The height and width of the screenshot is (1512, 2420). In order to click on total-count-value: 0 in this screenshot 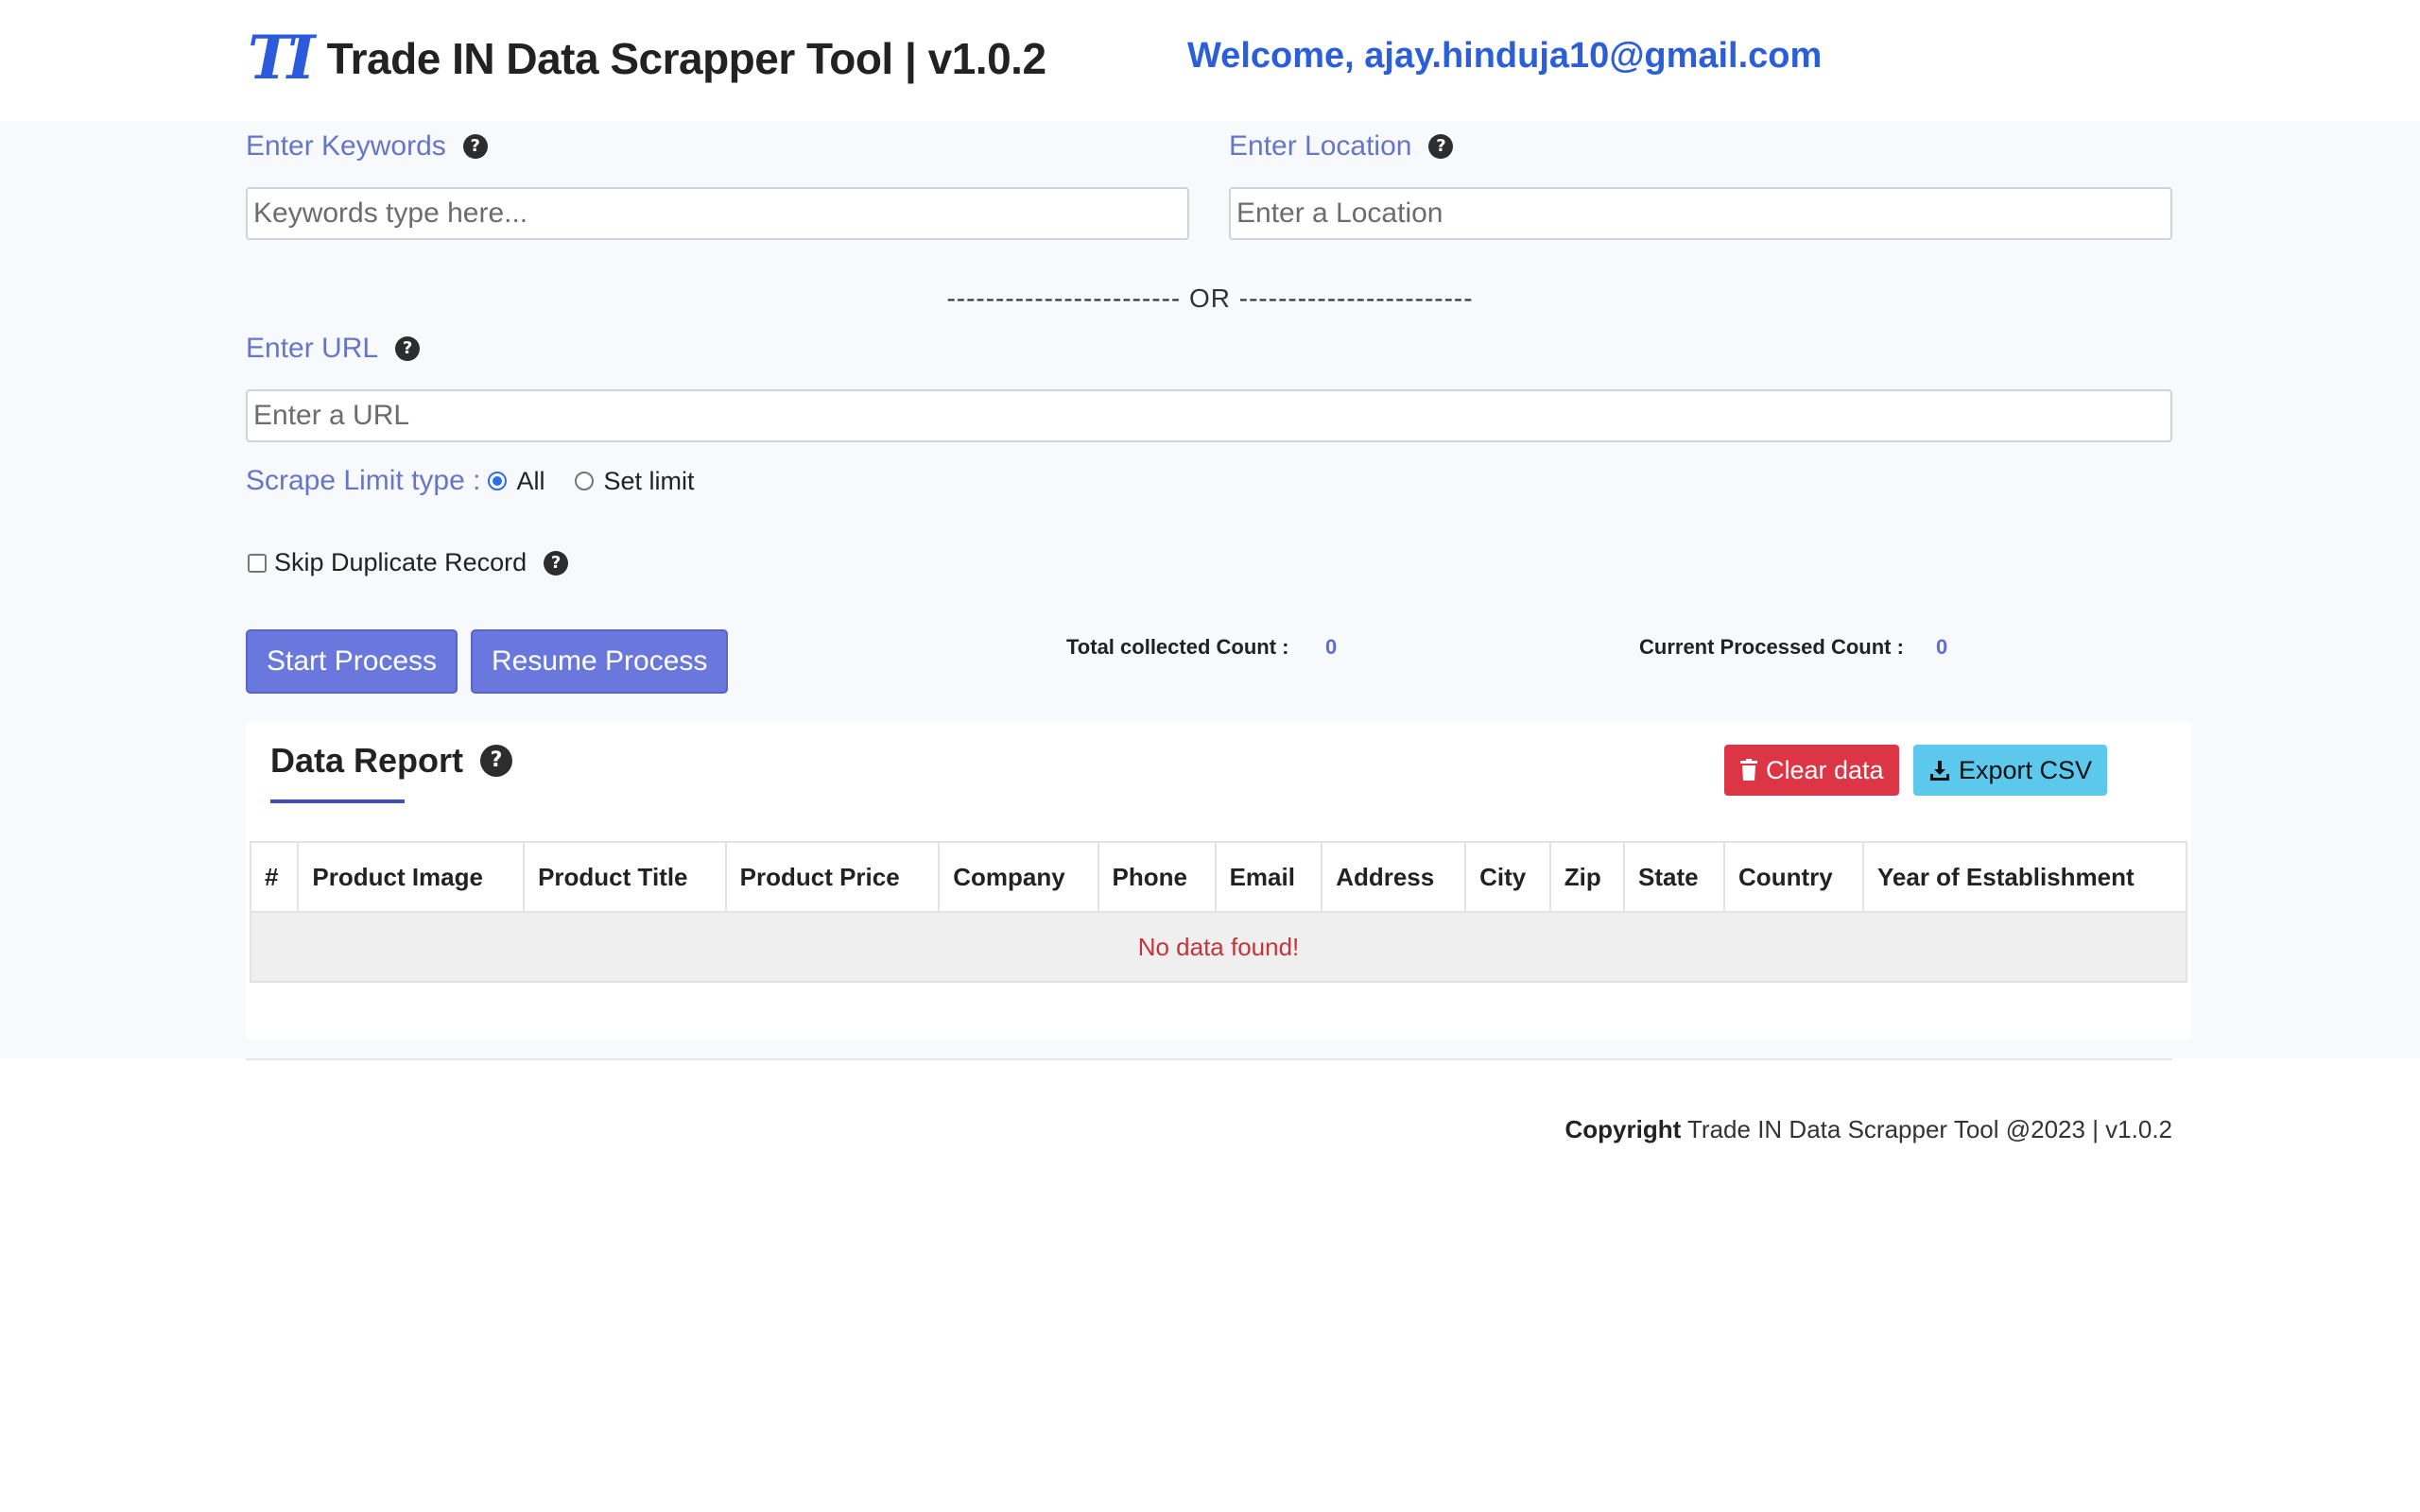, I will do `click(1331, 647)`.